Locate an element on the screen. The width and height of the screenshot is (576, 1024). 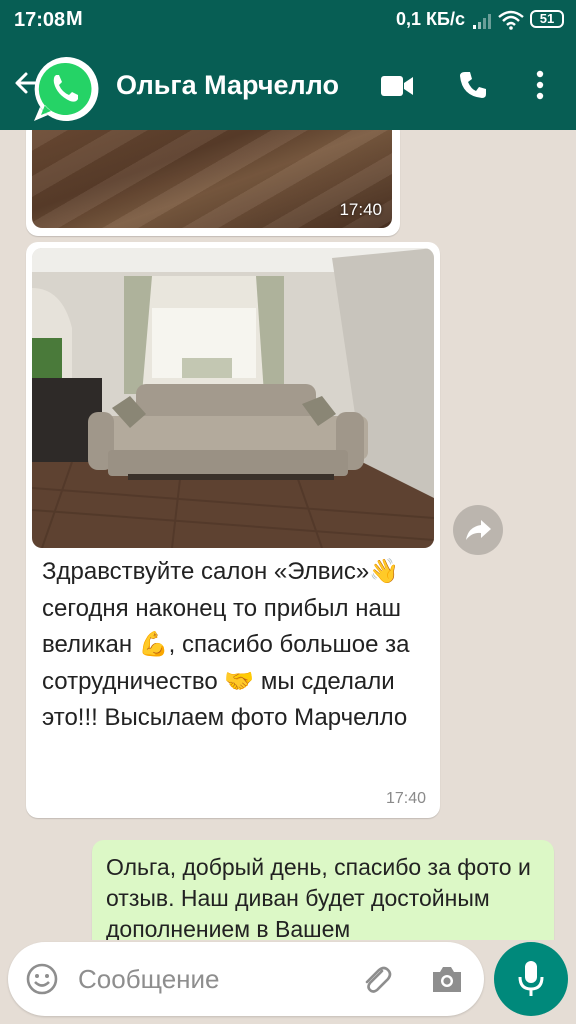
camera-icon is located at coordinates (447, 979).